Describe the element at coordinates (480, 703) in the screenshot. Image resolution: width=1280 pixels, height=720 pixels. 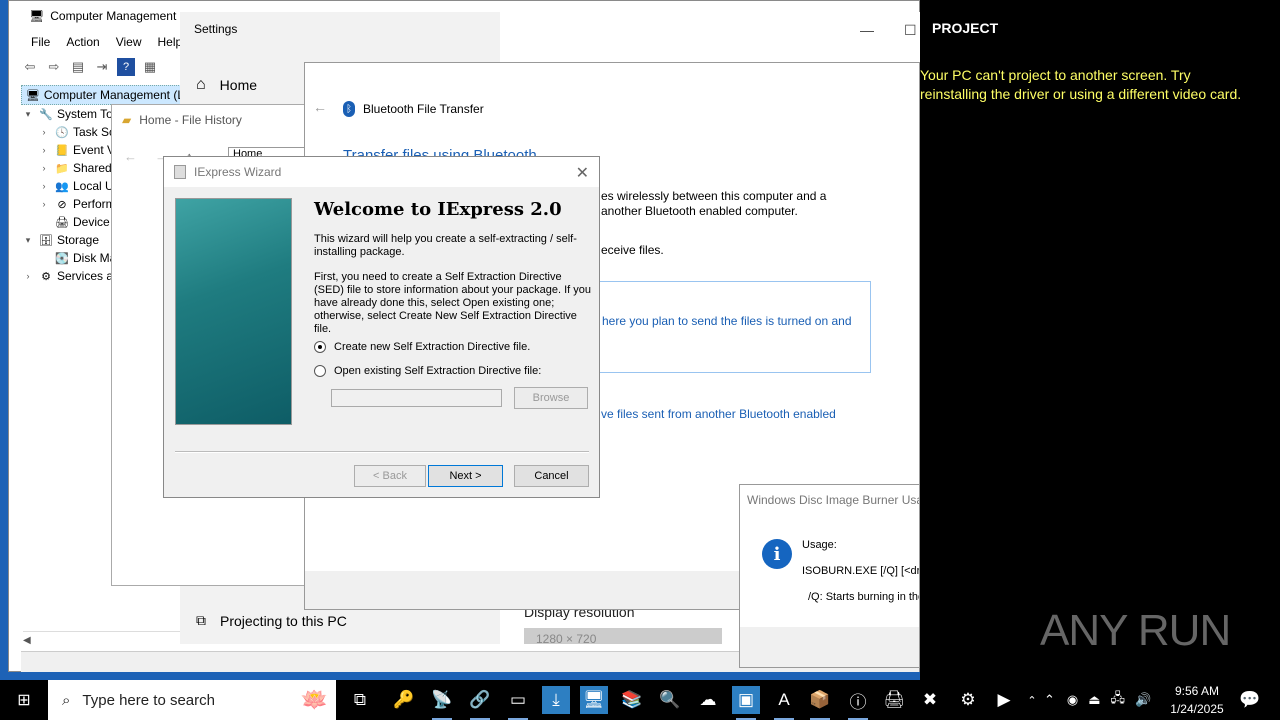
I see `app-network-icon: 🔗` at that location.